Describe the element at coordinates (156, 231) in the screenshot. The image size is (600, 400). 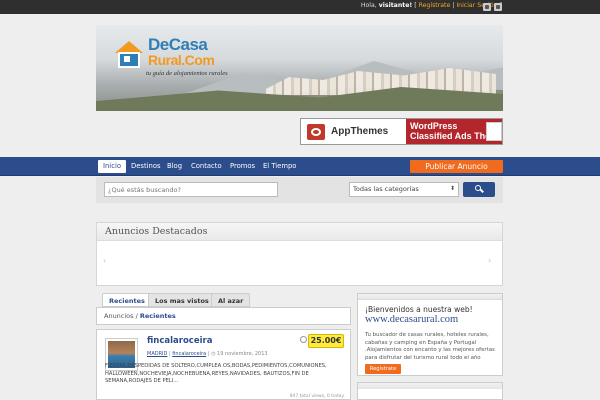
I see `featured-title: Anuncios Destacados` at that location.